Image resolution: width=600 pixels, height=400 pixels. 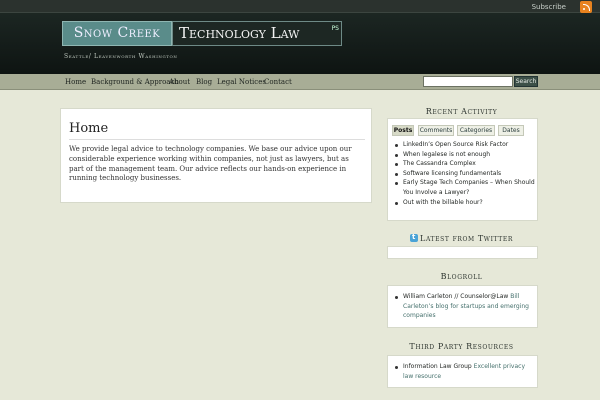 I want to click on twitter-icon, so click(x=414, y=237).